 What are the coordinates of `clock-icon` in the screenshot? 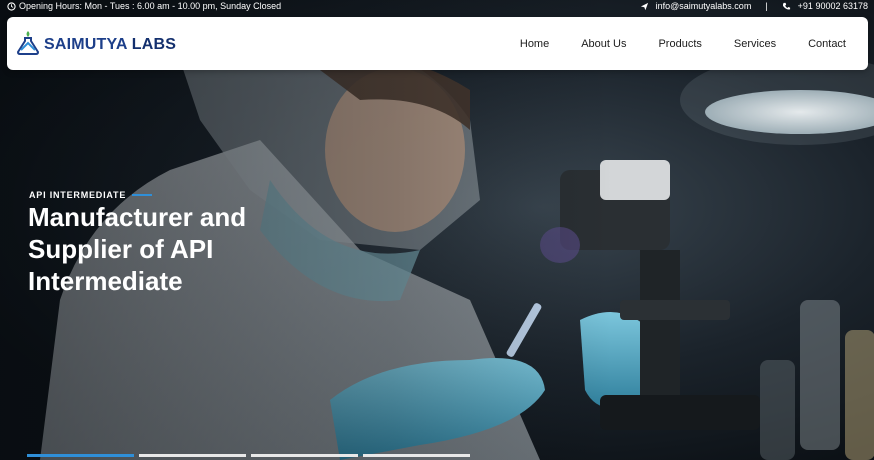 It's located at (11, 7).